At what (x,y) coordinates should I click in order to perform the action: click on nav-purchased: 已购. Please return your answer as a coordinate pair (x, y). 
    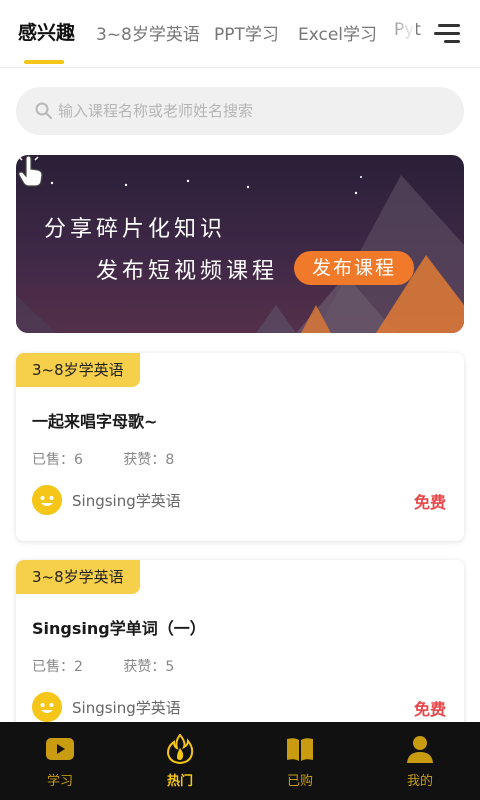
    Looking at the image, I should click on (300, 761).